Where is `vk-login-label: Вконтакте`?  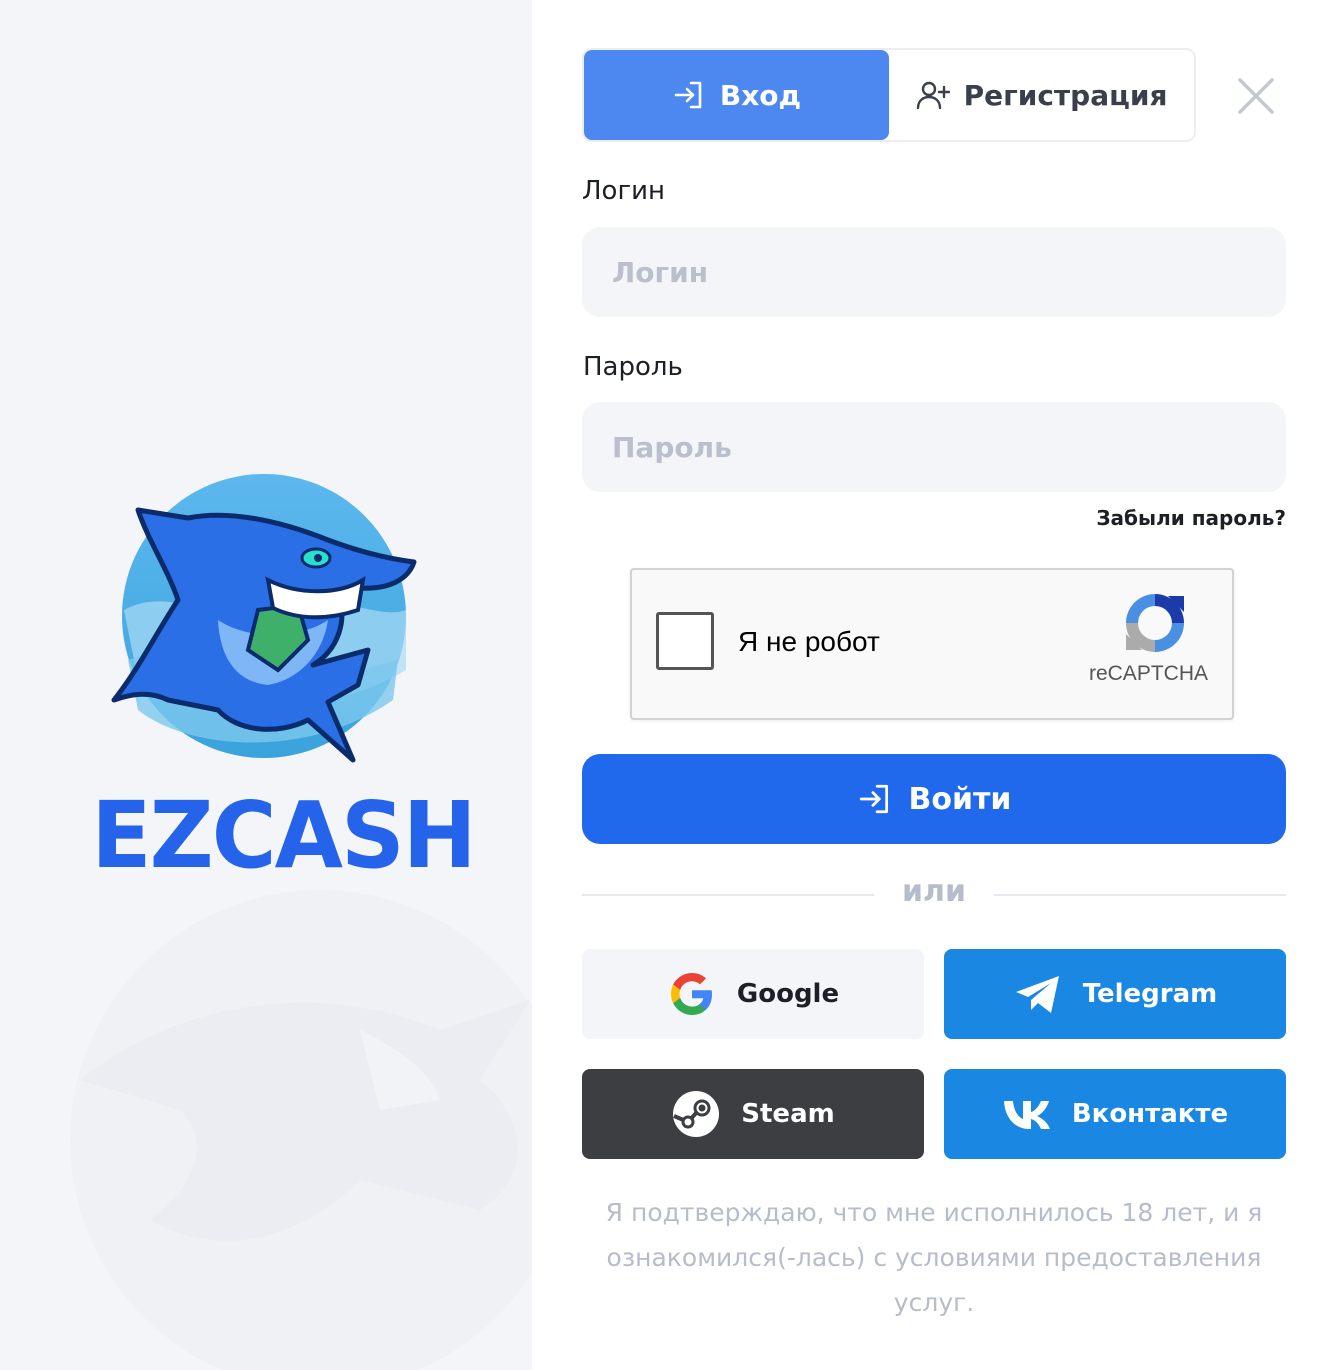 vk-login-label: Вконтакте is located at coordinates (1150, 1114).